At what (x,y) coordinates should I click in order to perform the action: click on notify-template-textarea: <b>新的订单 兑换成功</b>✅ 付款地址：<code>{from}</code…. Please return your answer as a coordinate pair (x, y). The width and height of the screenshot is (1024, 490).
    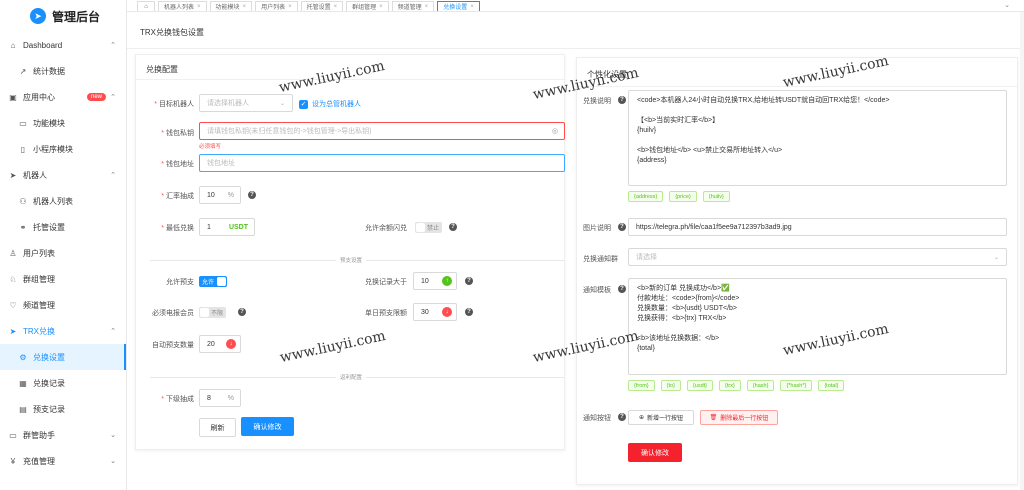
    Looking at the image, I should click on (817, 326).